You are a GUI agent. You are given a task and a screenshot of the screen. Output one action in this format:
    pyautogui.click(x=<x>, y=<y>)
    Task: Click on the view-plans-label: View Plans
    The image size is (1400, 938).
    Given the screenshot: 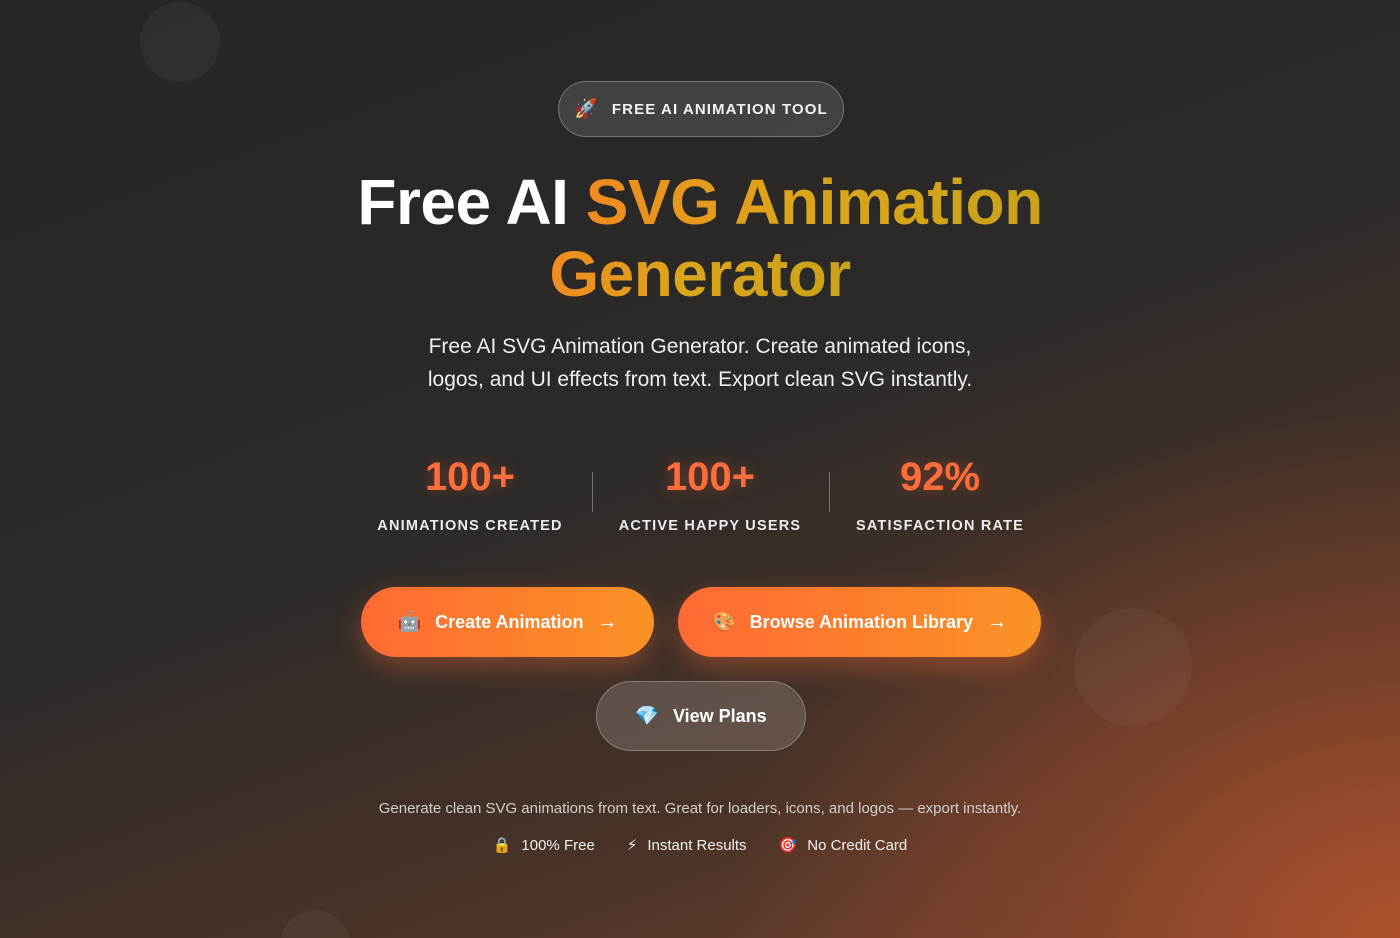 What is the action you would take?
    pyautogui.click(x=719, y=715)
    